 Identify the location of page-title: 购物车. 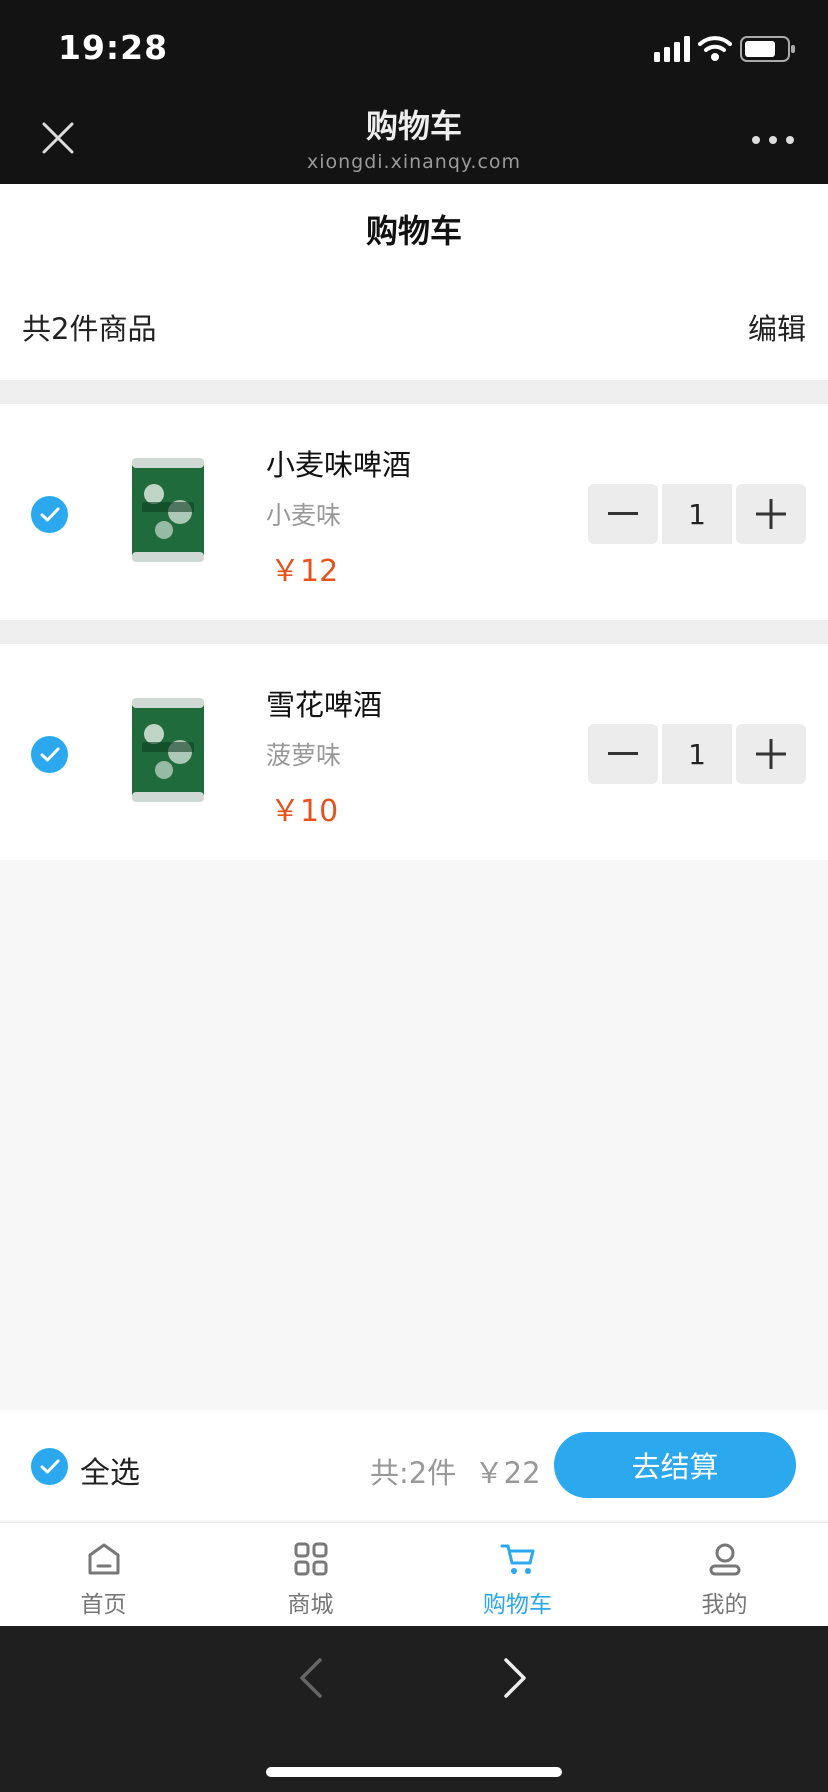
(413, 231).